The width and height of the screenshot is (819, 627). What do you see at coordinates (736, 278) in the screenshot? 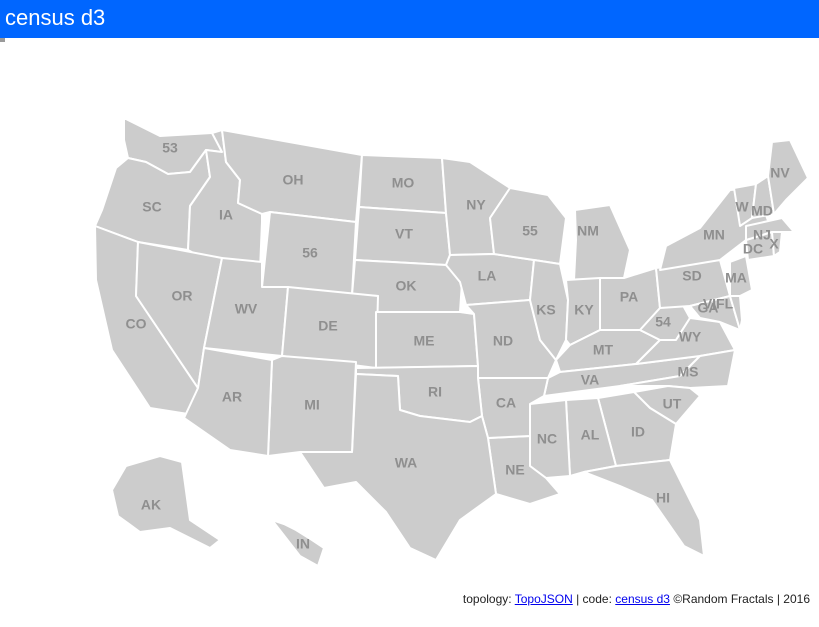
I see `state-label: MA` at bounding box center [736, 278].